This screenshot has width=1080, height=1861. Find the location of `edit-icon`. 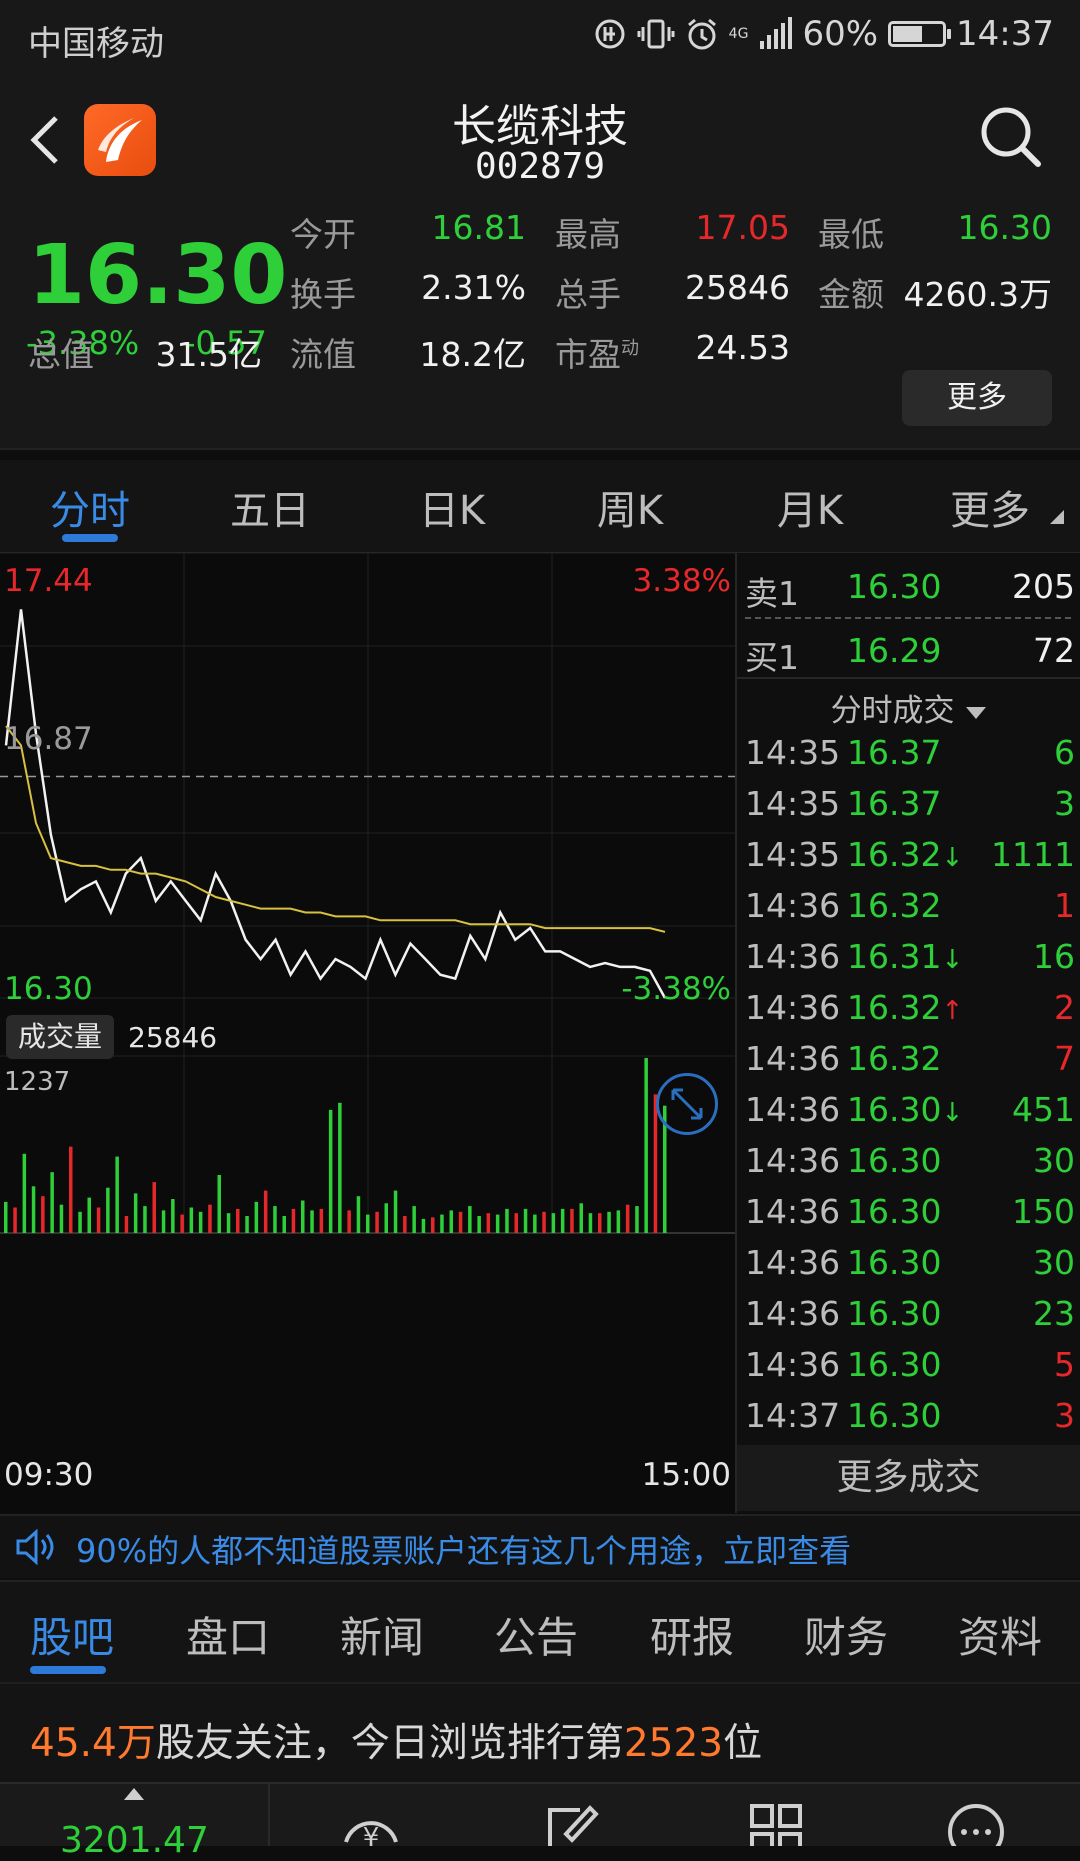

edit-icon is located at coordinates (572, 1824).